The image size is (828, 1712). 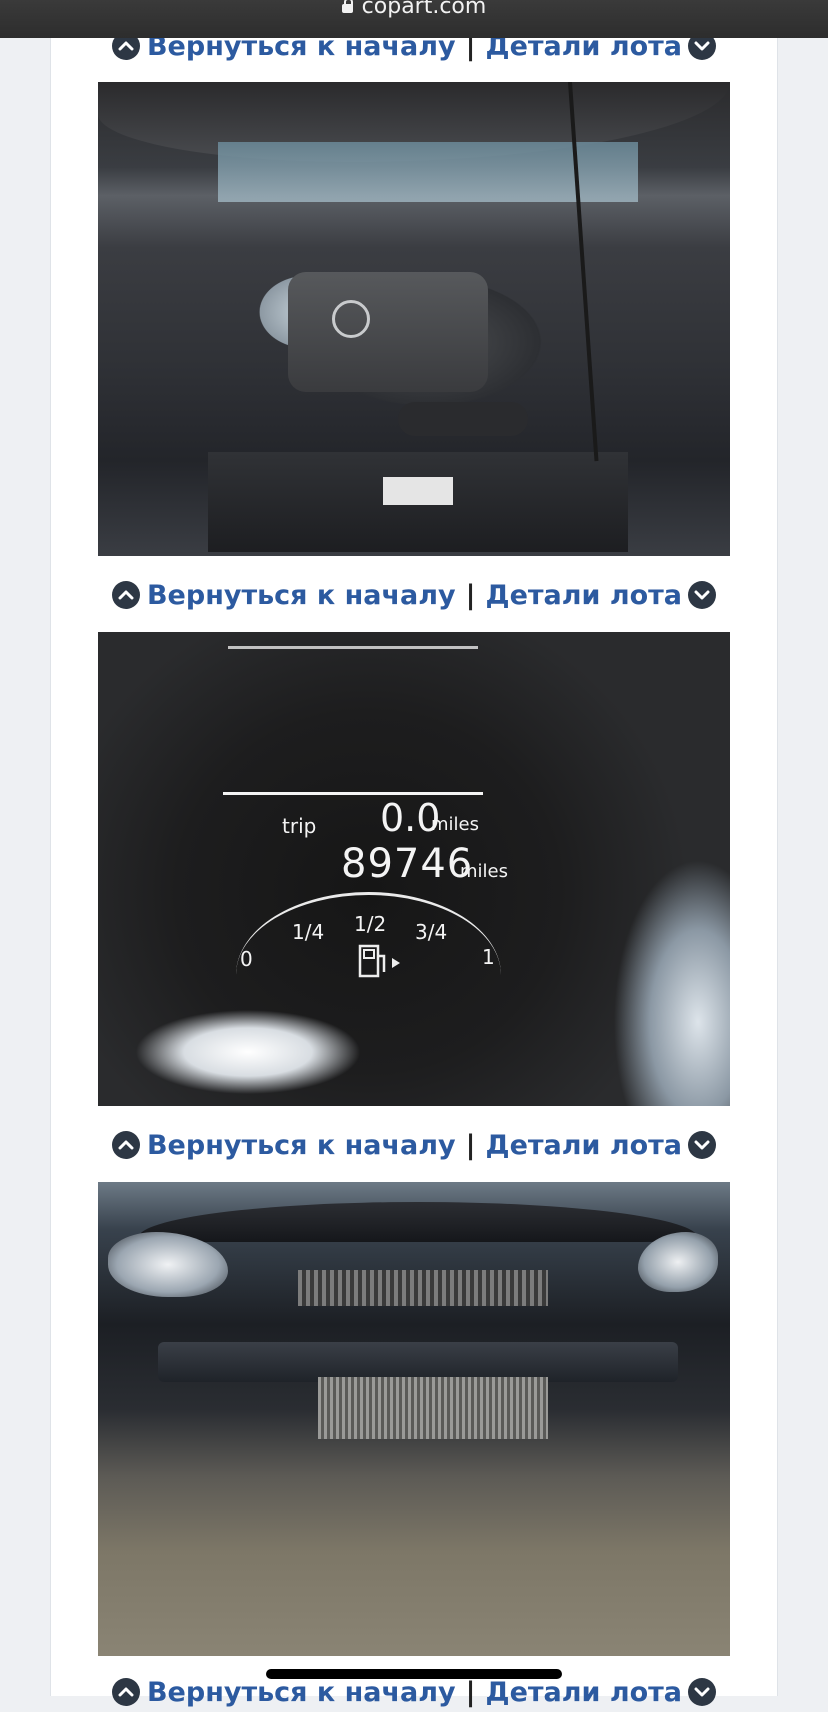 What do you see at coordinates (246, 959) in the screenshot?
I see `fuel-tick-0: 0` at bounding box center [246, 959].